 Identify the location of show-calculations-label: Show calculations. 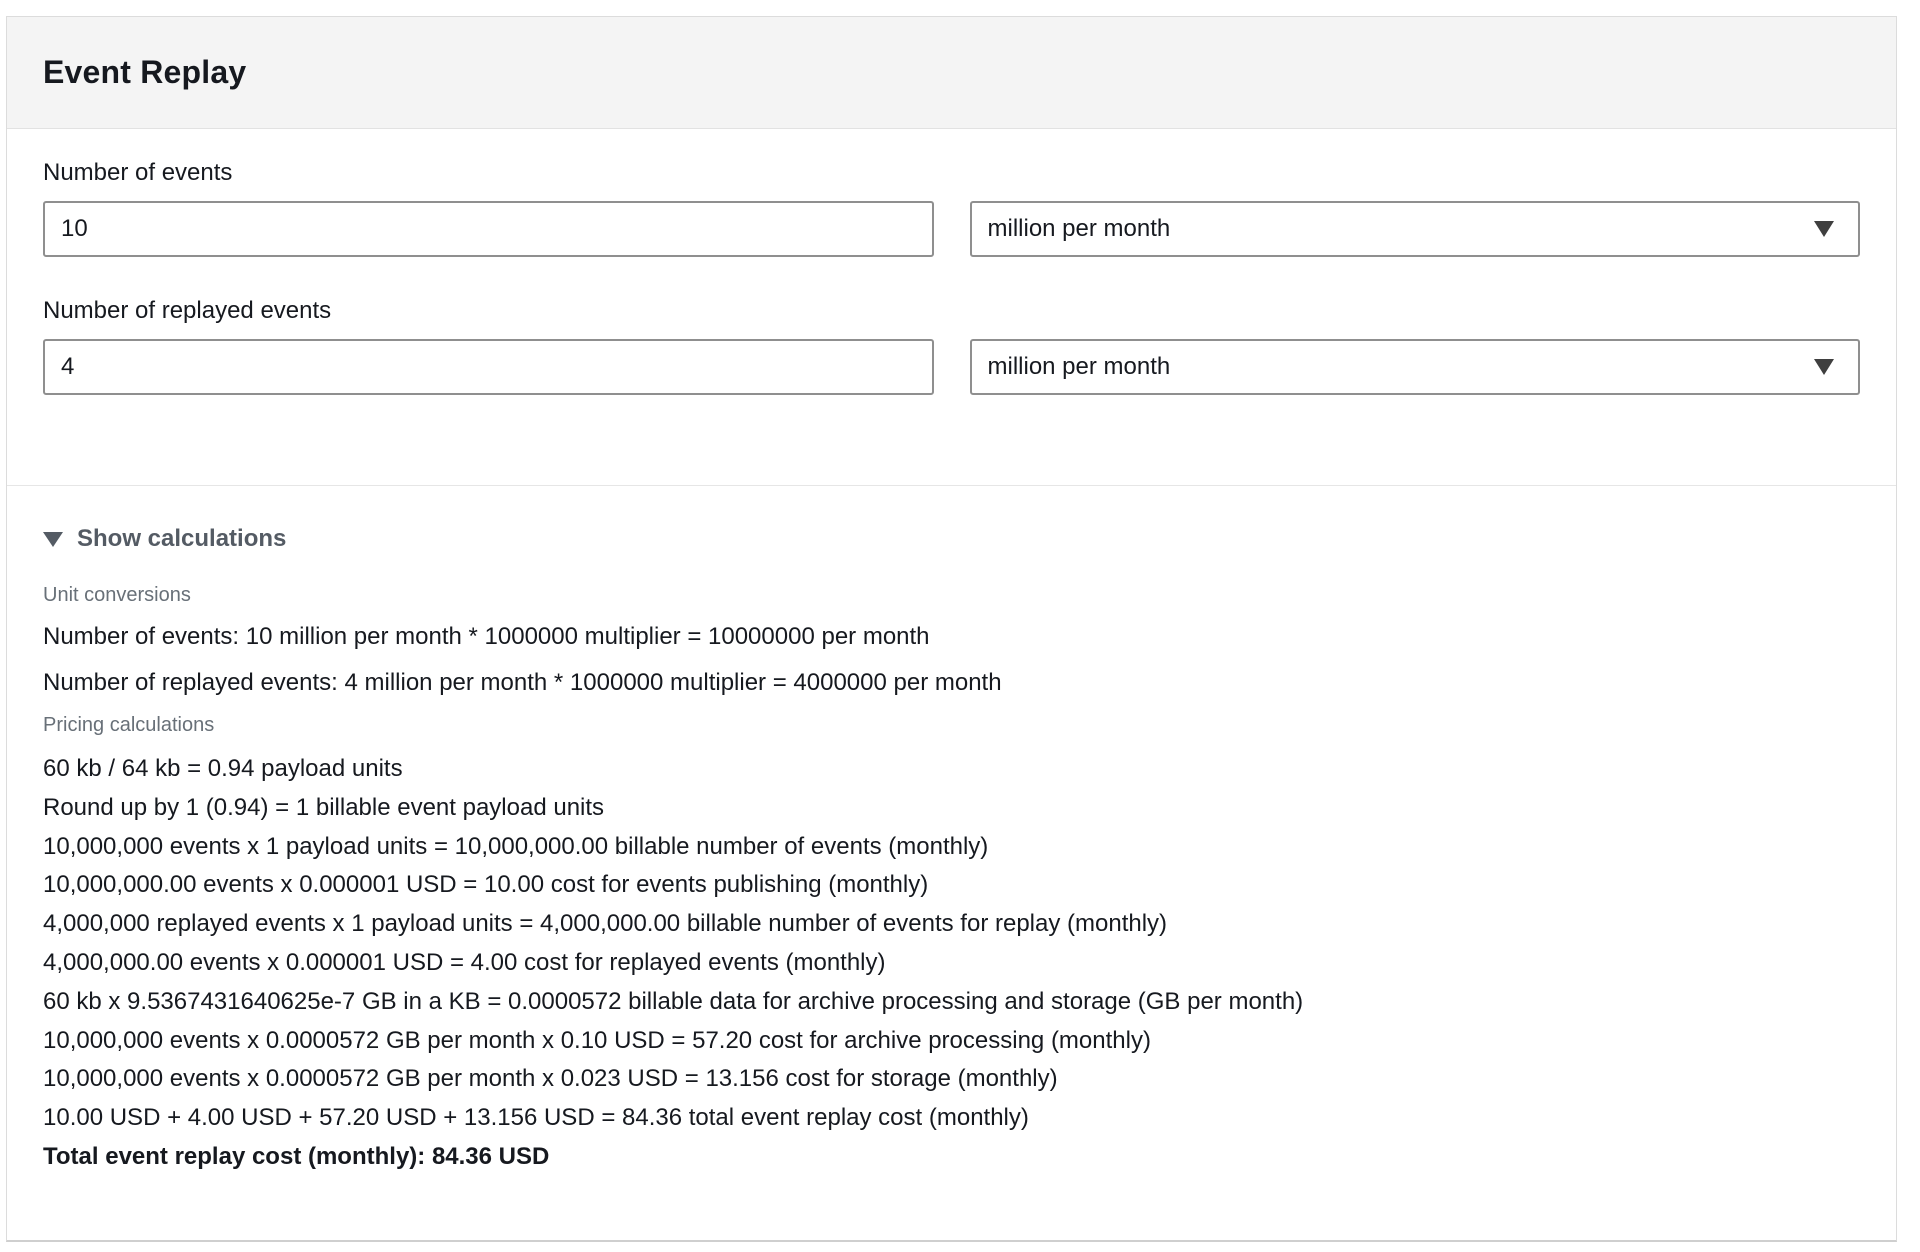
(182, 538).